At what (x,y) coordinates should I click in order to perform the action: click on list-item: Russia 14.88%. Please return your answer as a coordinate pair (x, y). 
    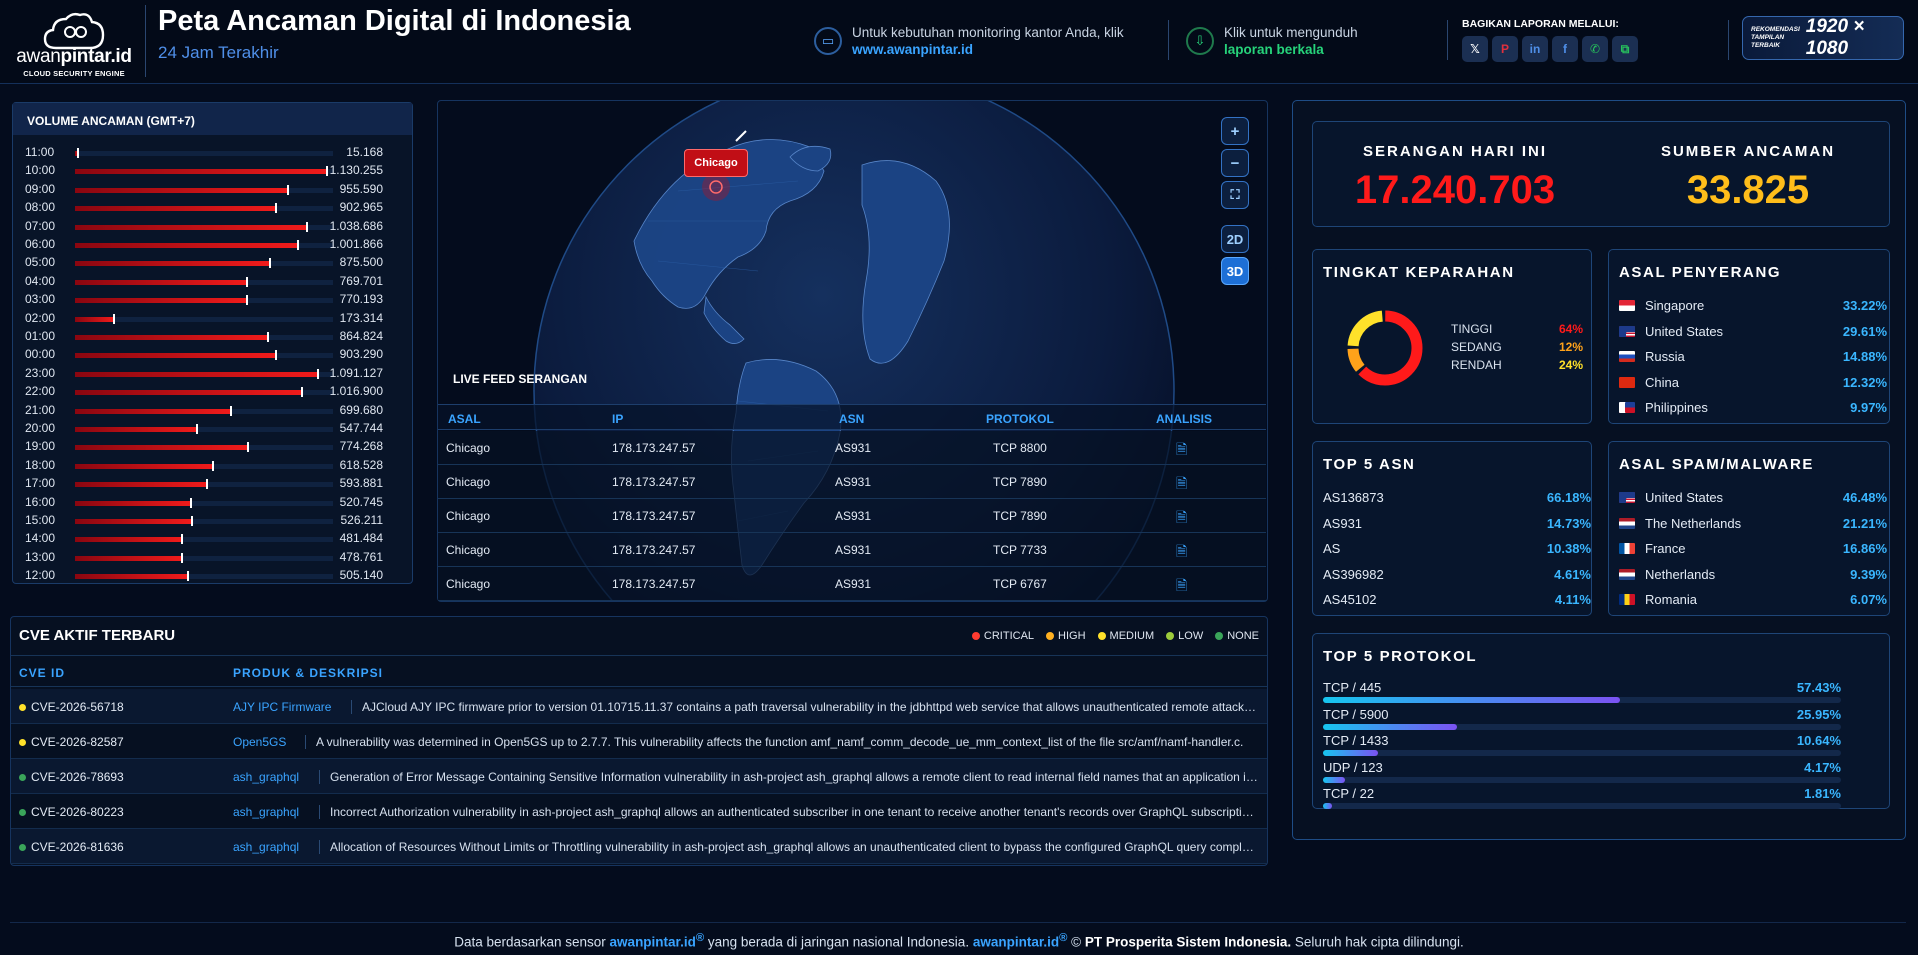
    Looking at the image, I should click on (1753, 360).